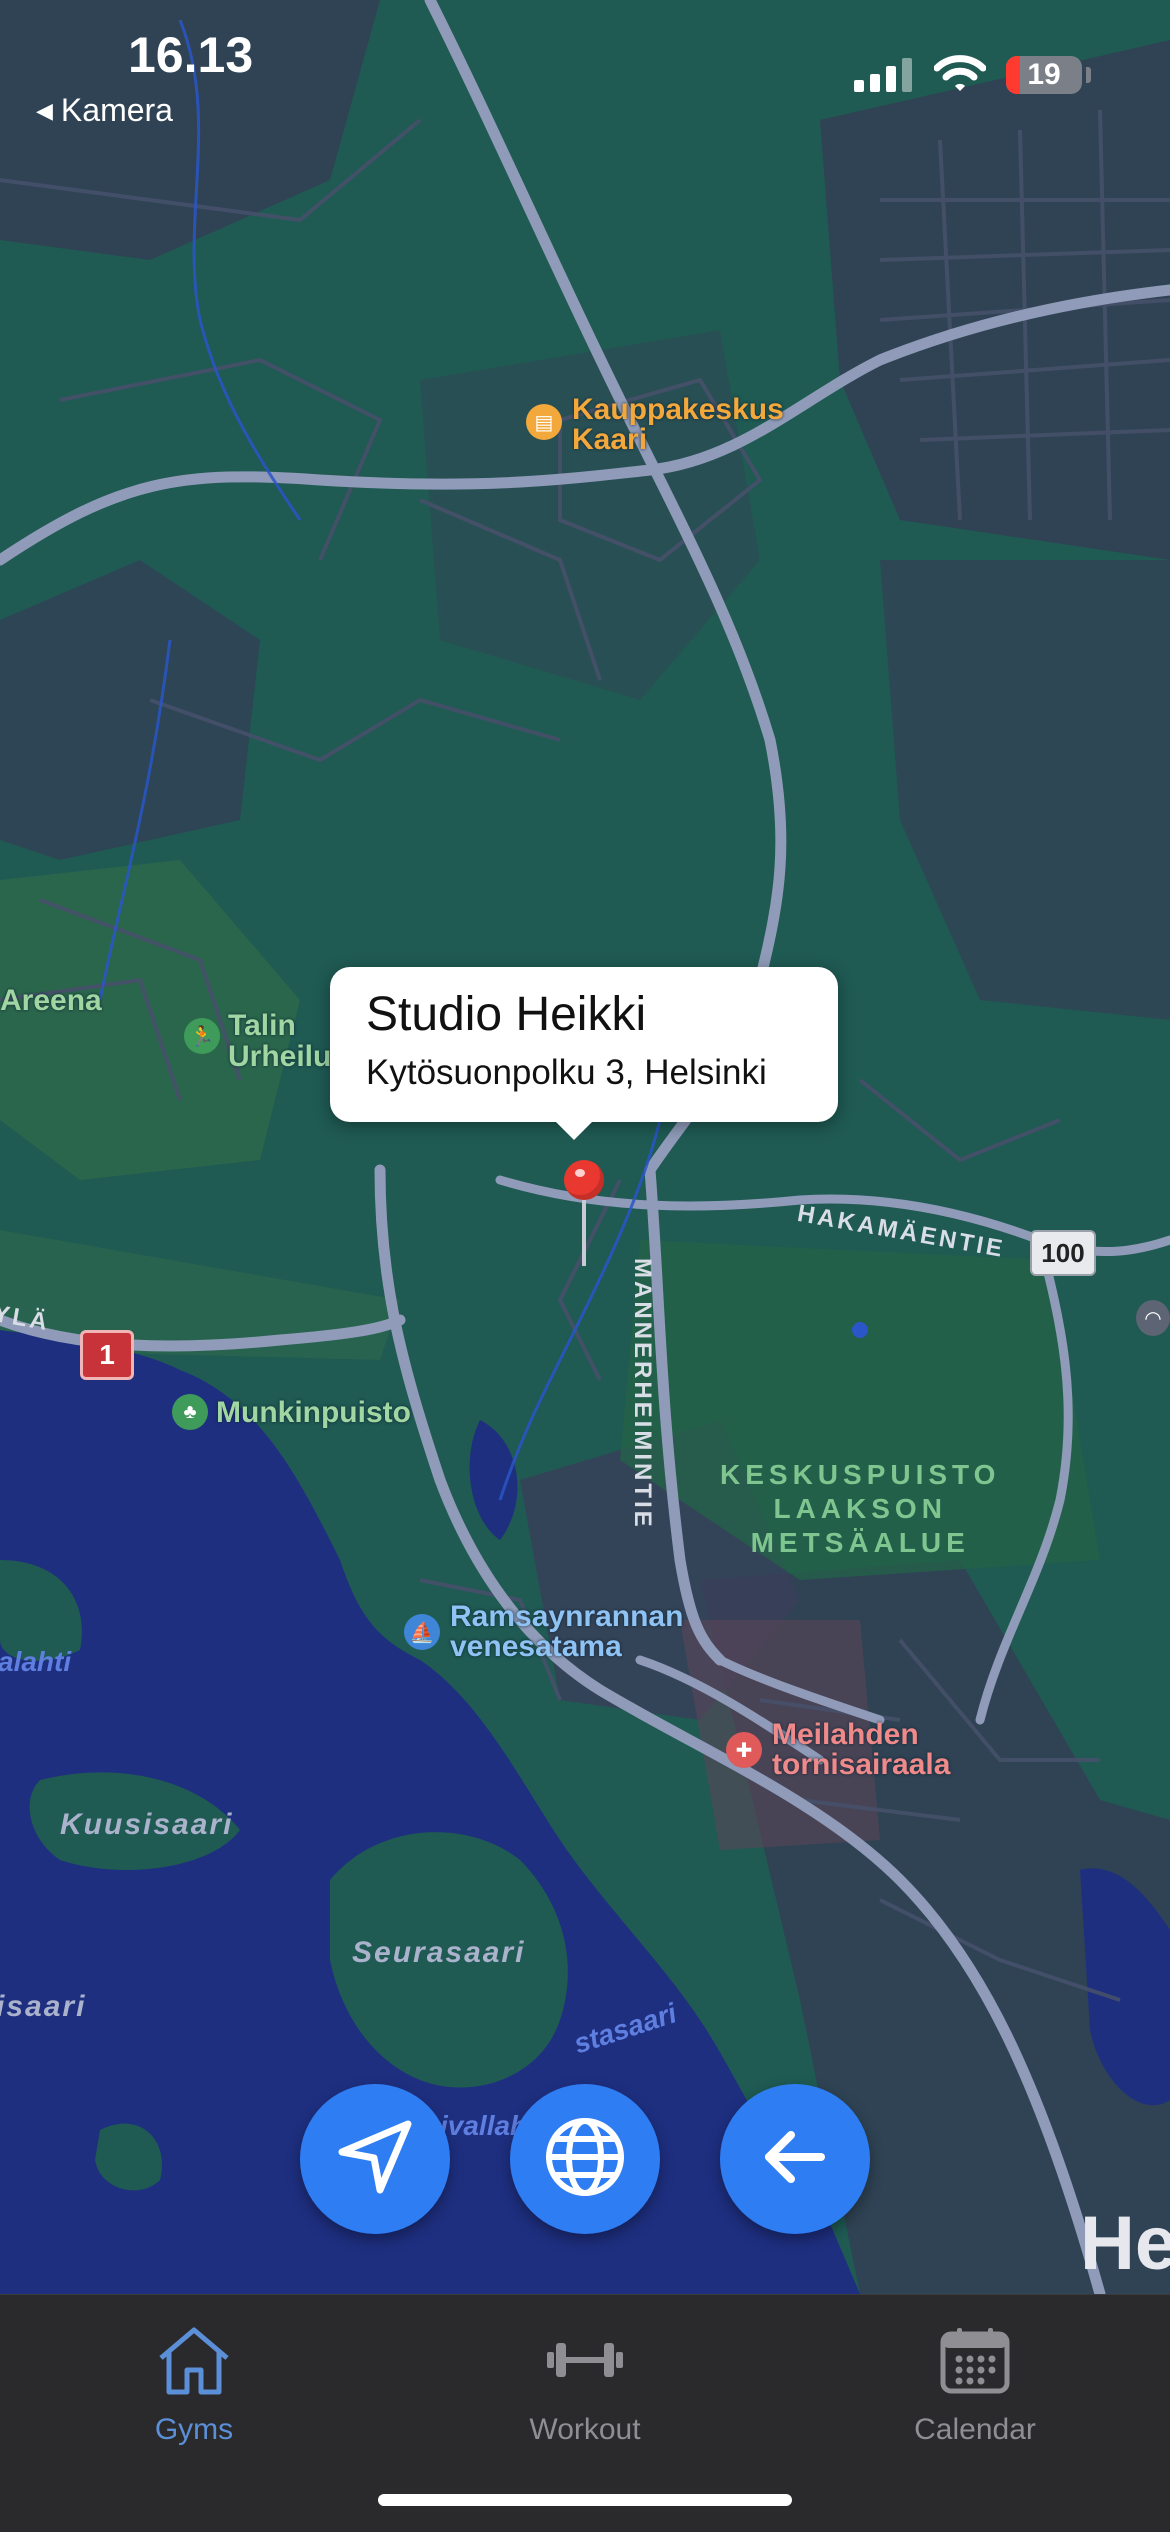 This screenshot has width=1170, height=2532. What do you see at coordinates (313, 1412) in the screenshot?
I see `poi-munkinpuisto: Munkinpuisto` at bounding box center [313, 1412].